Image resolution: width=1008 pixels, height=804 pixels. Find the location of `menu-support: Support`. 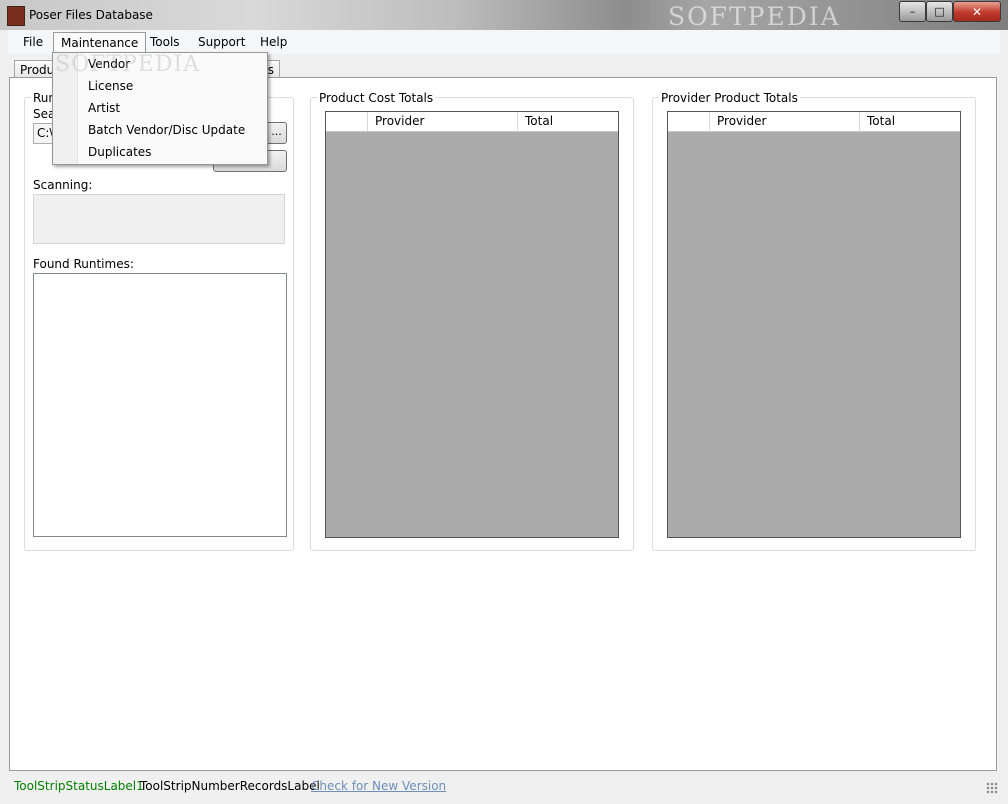

menu-support: Support is located at coordinates (221, 42).